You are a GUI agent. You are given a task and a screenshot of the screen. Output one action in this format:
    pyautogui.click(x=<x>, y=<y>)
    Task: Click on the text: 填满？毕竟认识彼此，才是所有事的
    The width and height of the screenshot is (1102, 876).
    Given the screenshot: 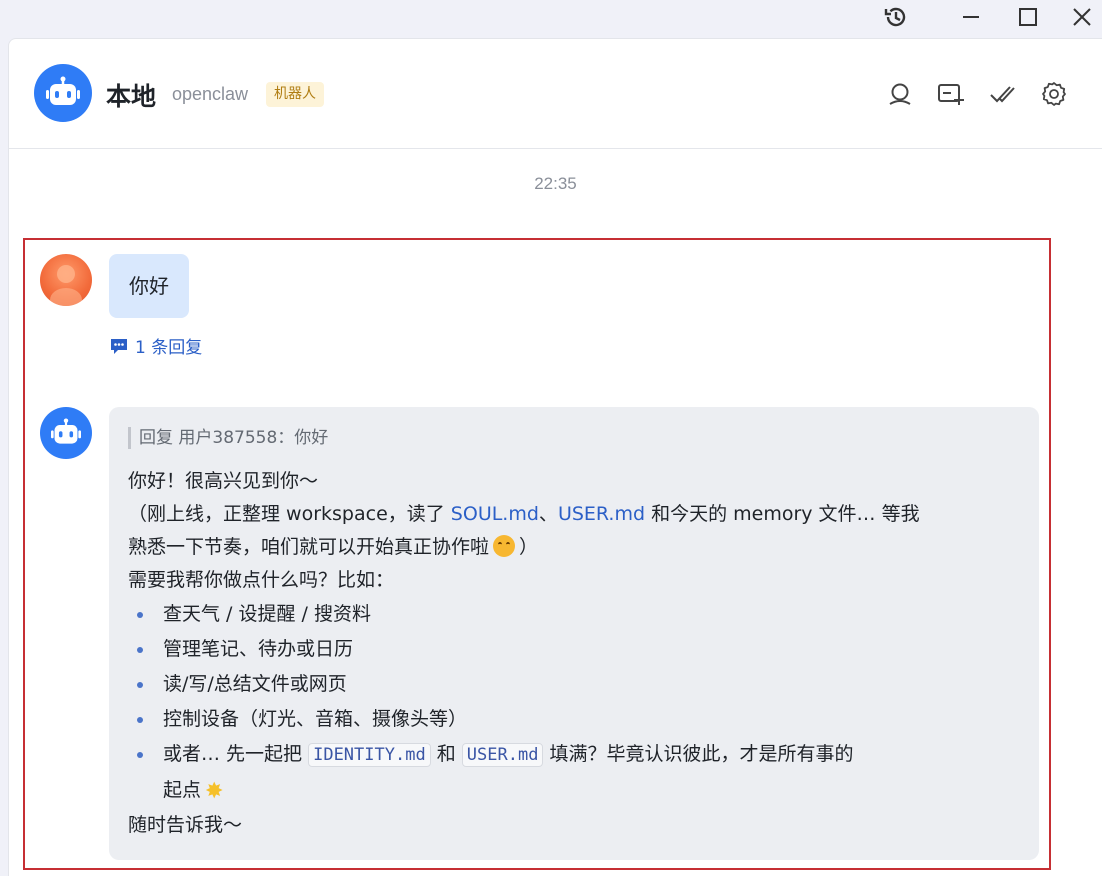 What is the action you would take?
    pyautogui.click(x=698, y=754)
    